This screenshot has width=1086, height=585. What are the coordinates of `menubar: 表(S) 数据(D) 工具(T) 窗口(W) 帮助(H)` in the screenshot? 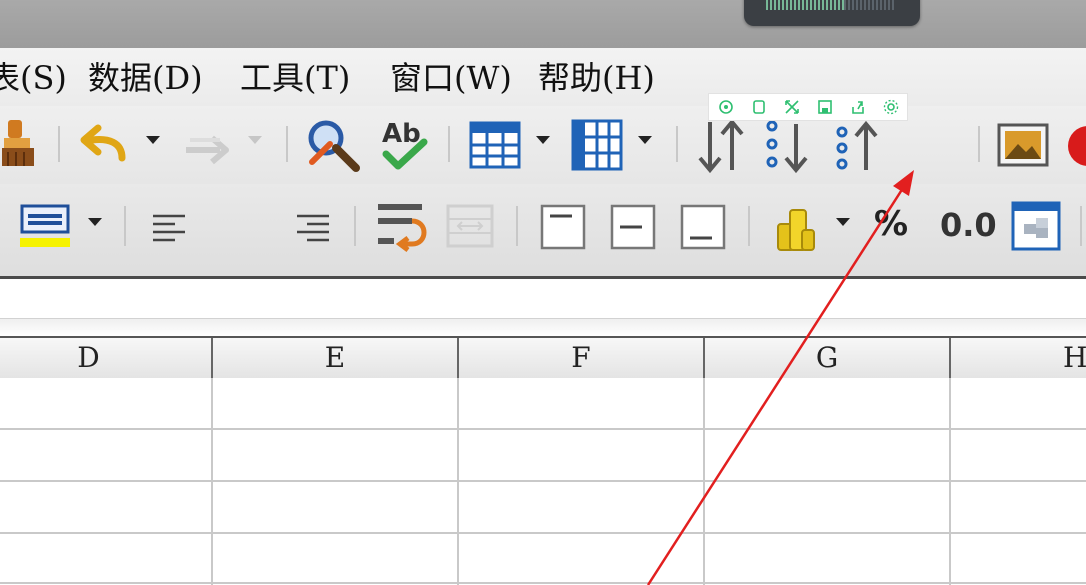 It's located at (543, 77).